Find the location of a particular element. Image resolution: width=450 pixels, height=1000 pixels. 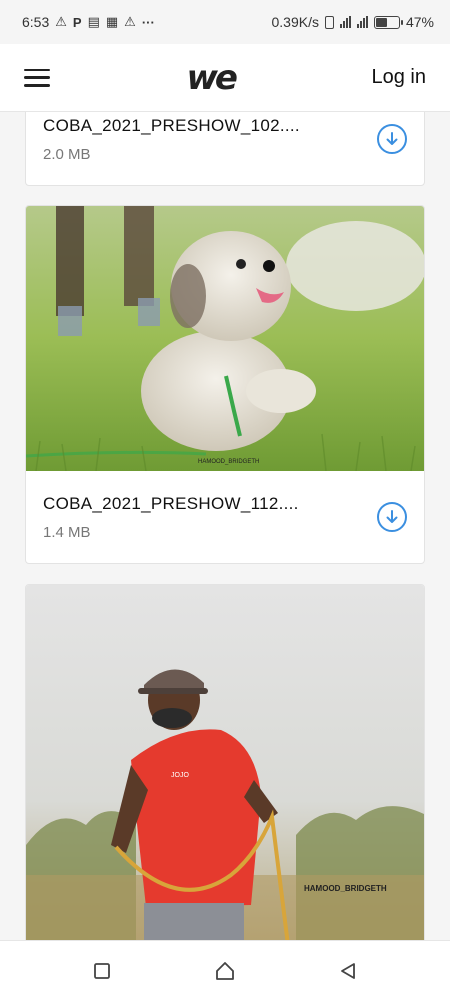

file-card: COBA_2021_PRESHOW_102.... 2.0 MB is located at coordinates (225, 149).